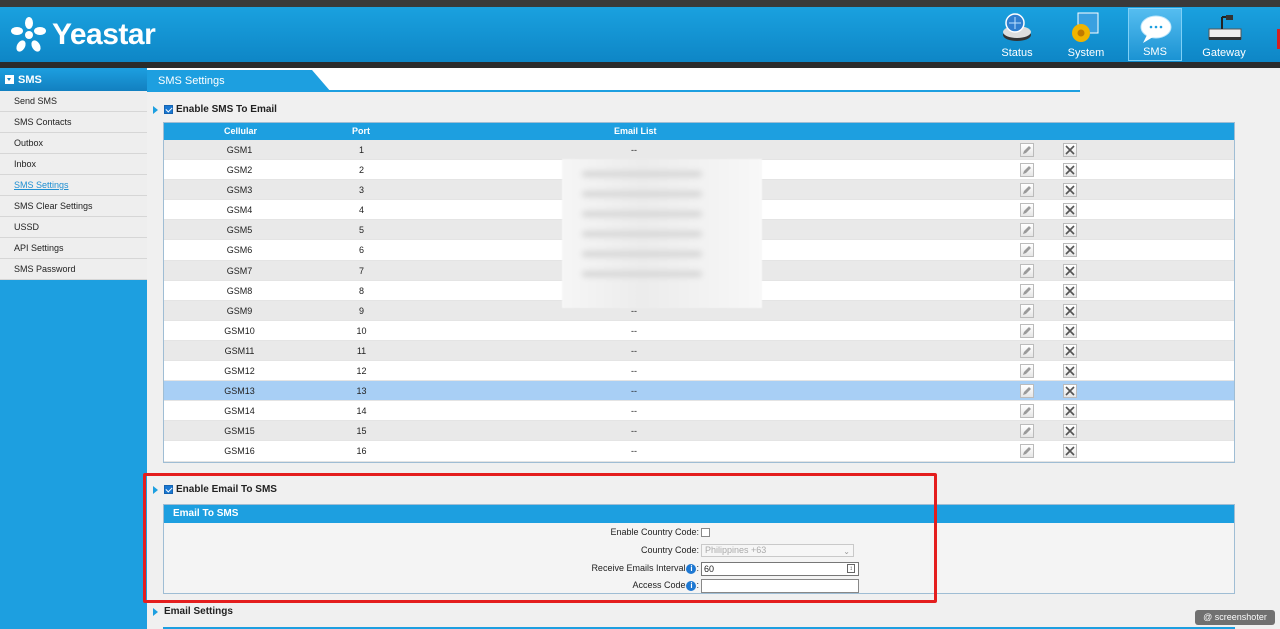 Image resolution: width=1280 pixels, height=629 pixels. Describe the element at coordinates (699, 330) in the screenshot. I see `table-row: GSM10 10 --` at that location.